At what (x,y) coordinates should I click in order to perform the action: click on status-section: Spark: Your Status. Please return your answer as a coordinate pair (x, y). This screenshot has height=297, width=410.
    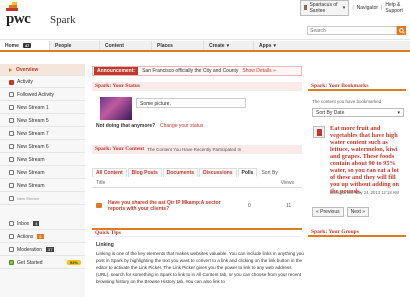
    Looking at the image, I should click on (197, 86).